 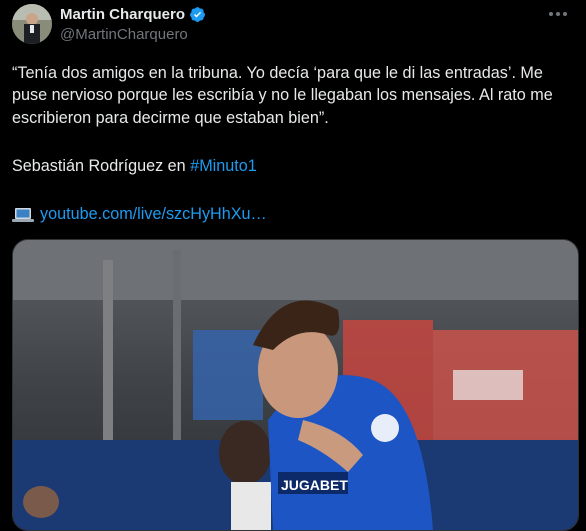 What do you see at coordinates (32, 24) in the screenshot?
I see `avatar` at bounding box center [32, 24].